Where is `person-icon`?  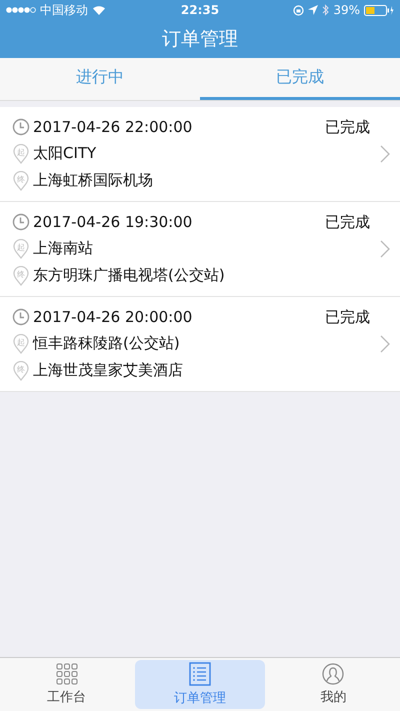 person-icon is located at coordinates (333, 674).